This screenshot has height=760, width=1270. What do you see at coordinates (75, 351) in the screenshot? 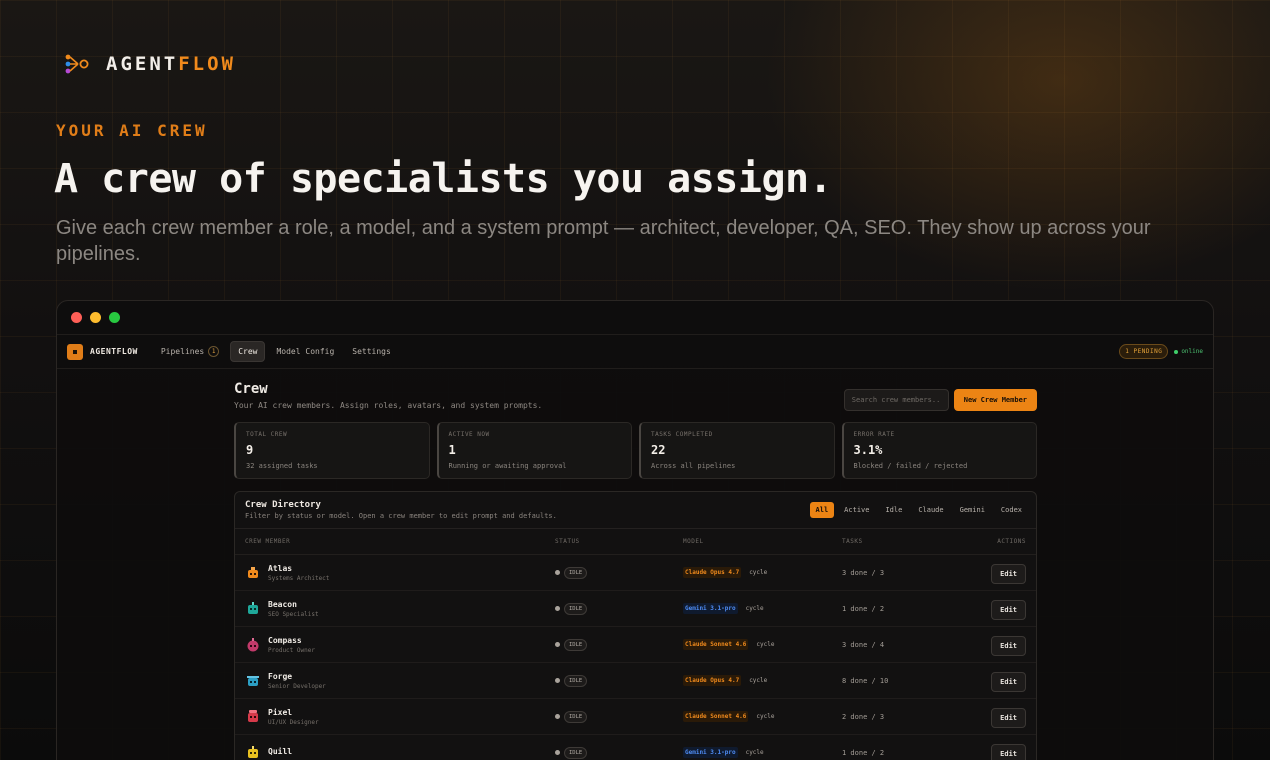
I see `app-logo-icon` at bounding box center [75, 351].